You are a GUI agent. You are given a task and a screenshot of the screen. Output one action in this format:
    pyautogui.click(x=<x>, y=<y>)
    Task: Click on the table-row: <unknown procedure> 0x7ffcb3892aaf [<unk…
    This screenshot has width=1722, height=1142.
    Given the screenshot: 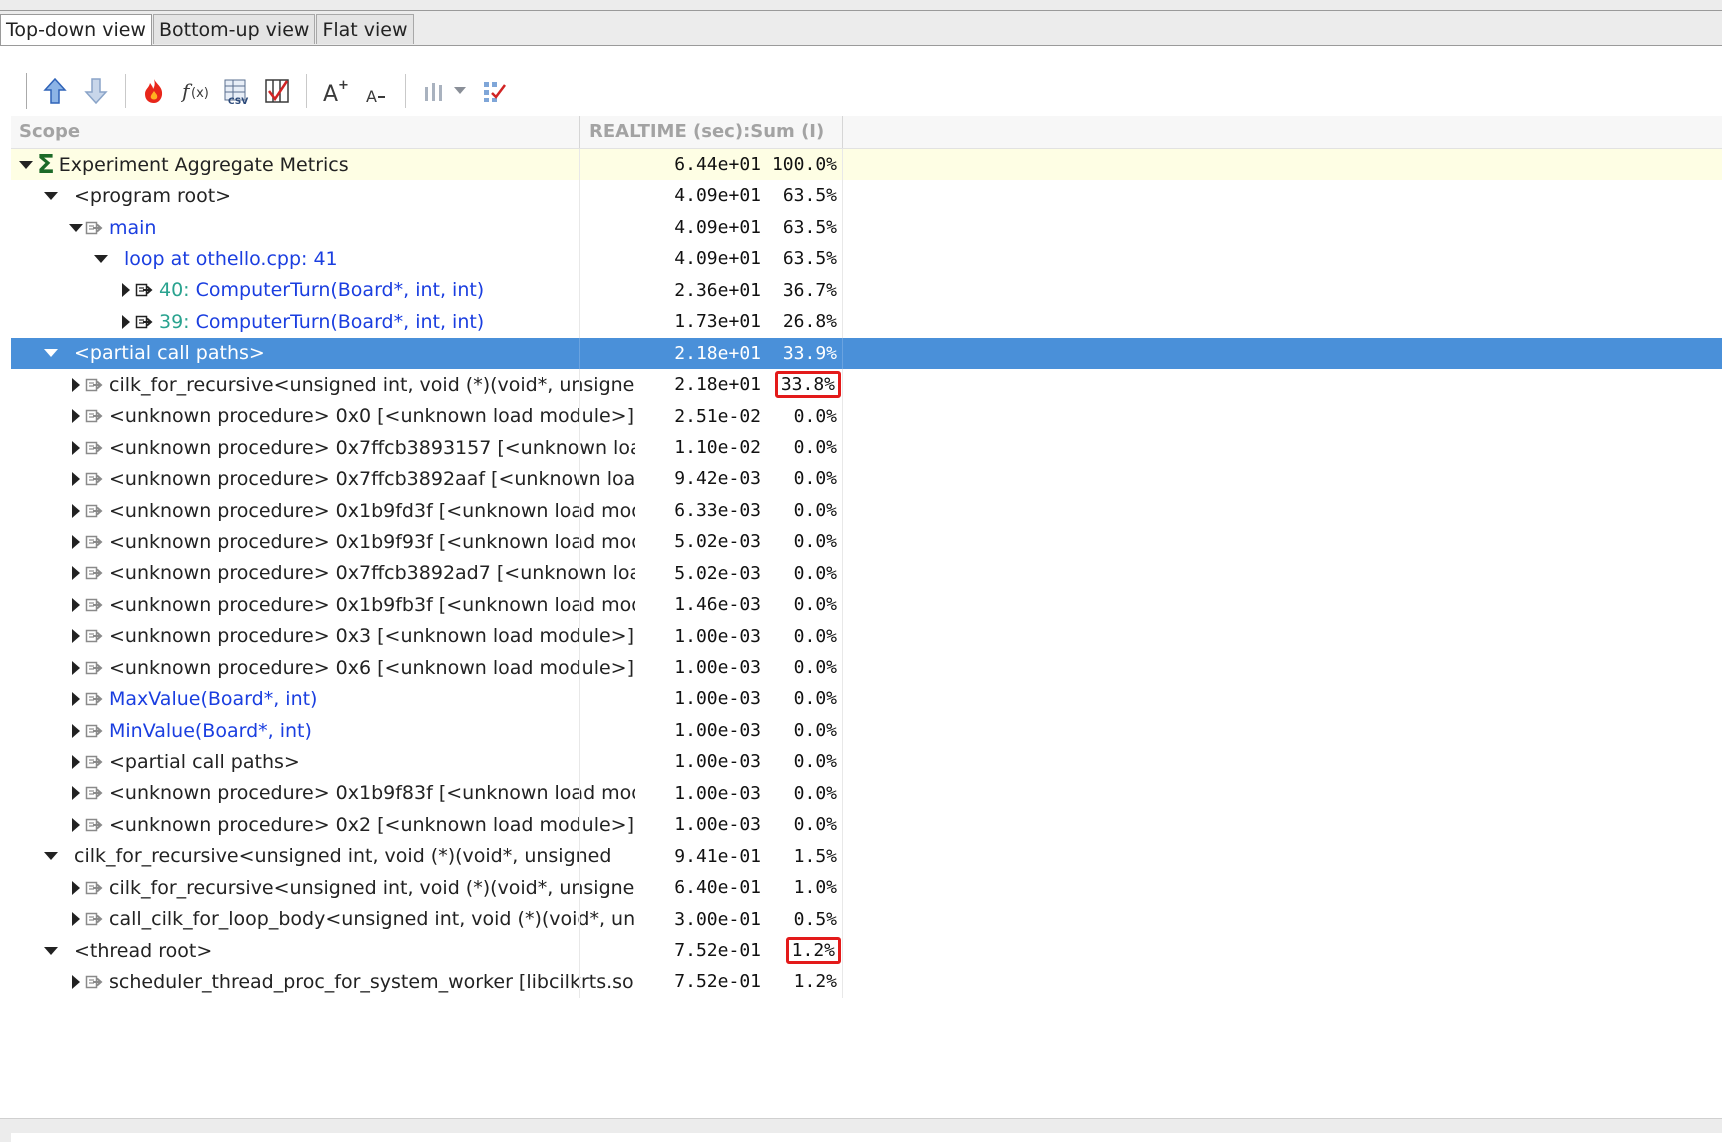 What is the action you would take?
    pyautogui.click(x=866, y=479)
    